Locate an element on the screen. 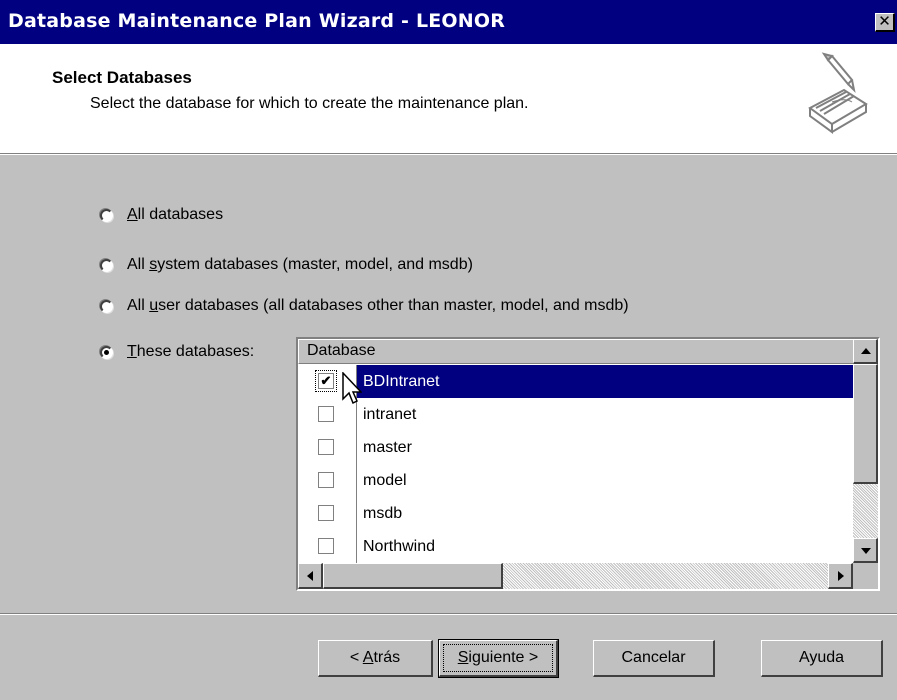 The height and width of the screenshot is (700, 897). next-button: Siguiente > is located at coordinates (498, 658).